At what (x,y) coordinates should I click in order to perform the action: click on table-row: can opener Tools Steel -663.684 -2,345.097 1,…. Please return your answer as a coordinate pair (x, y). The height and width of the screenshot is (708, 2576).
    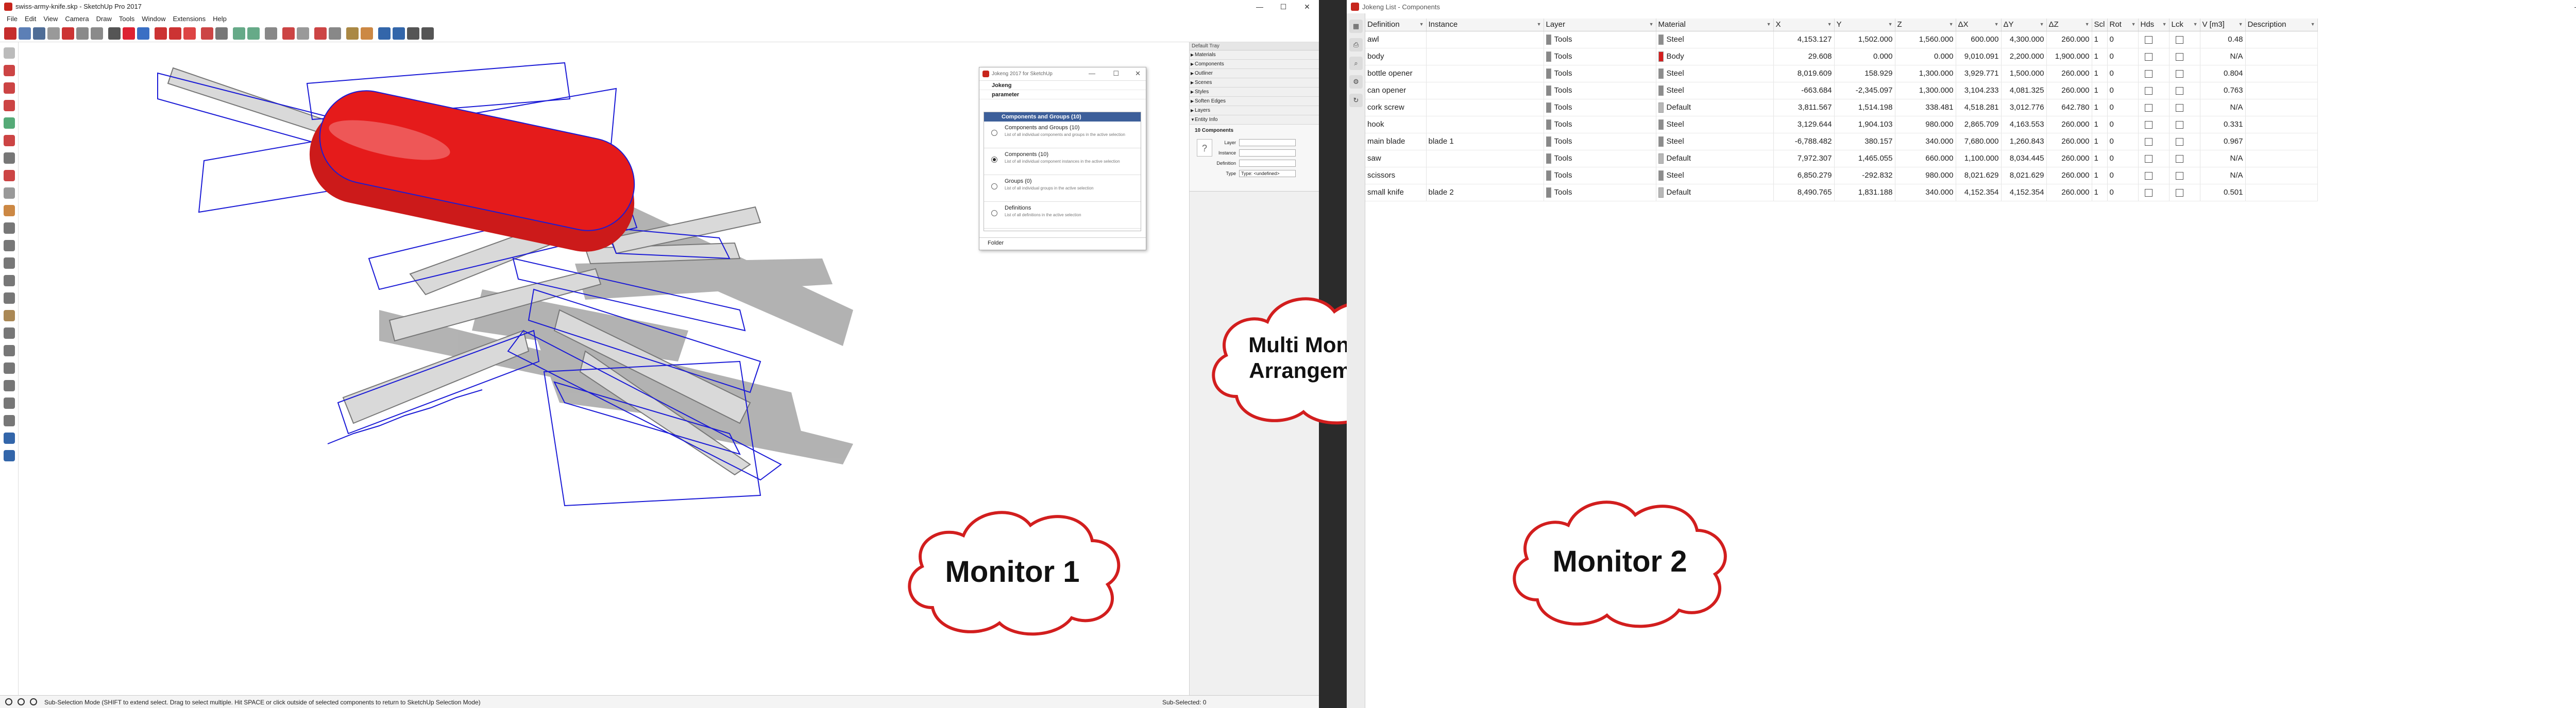
    Looking at the image, I should click on (1841, 90).